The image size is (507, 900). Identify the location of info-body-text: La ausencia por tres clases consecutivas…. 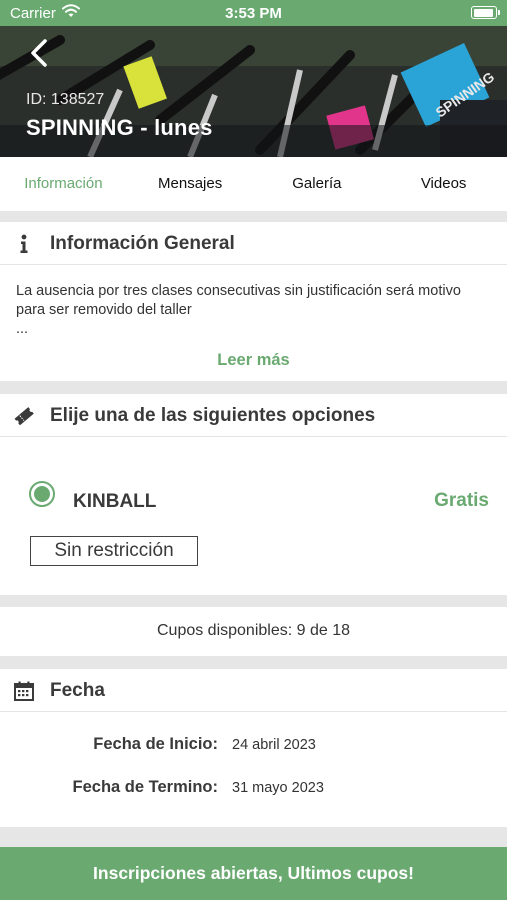
(238, 300).